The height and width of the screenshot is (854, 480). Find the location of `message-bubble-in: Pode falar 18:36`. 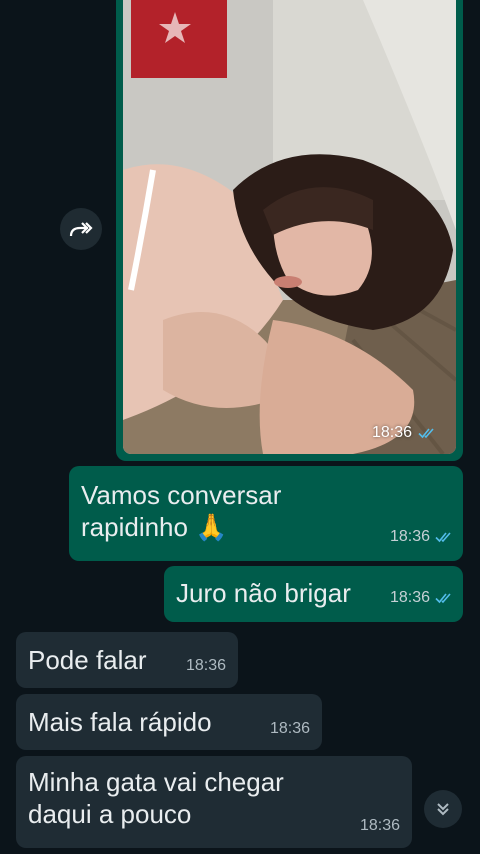

message-bubble-in: Pode falar 18:36 is located at coordinates (127, 660).